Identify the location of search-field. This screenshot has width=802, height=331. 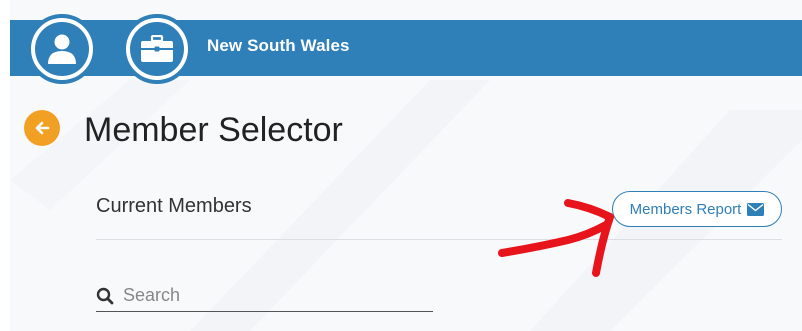
(264, 296).